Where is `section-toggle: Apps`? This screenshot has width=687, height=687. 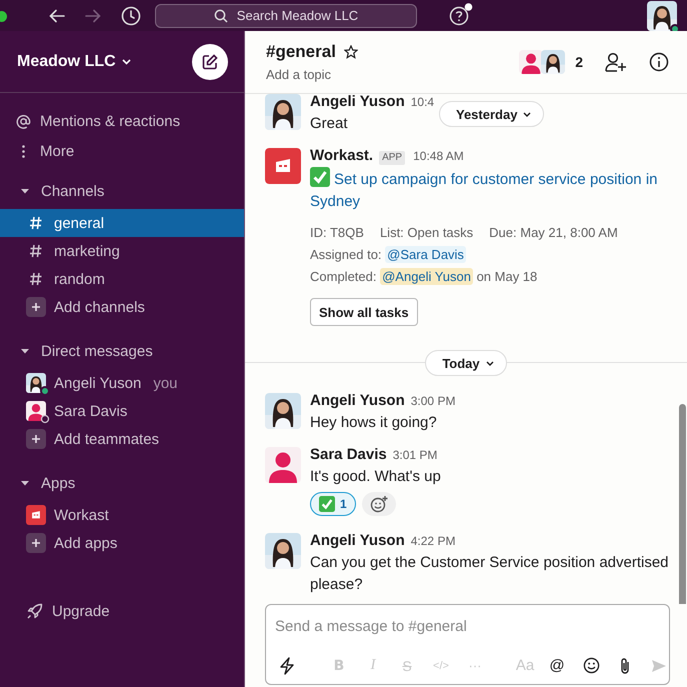
section-toggle: Apps is located at coordinates (122, 483).